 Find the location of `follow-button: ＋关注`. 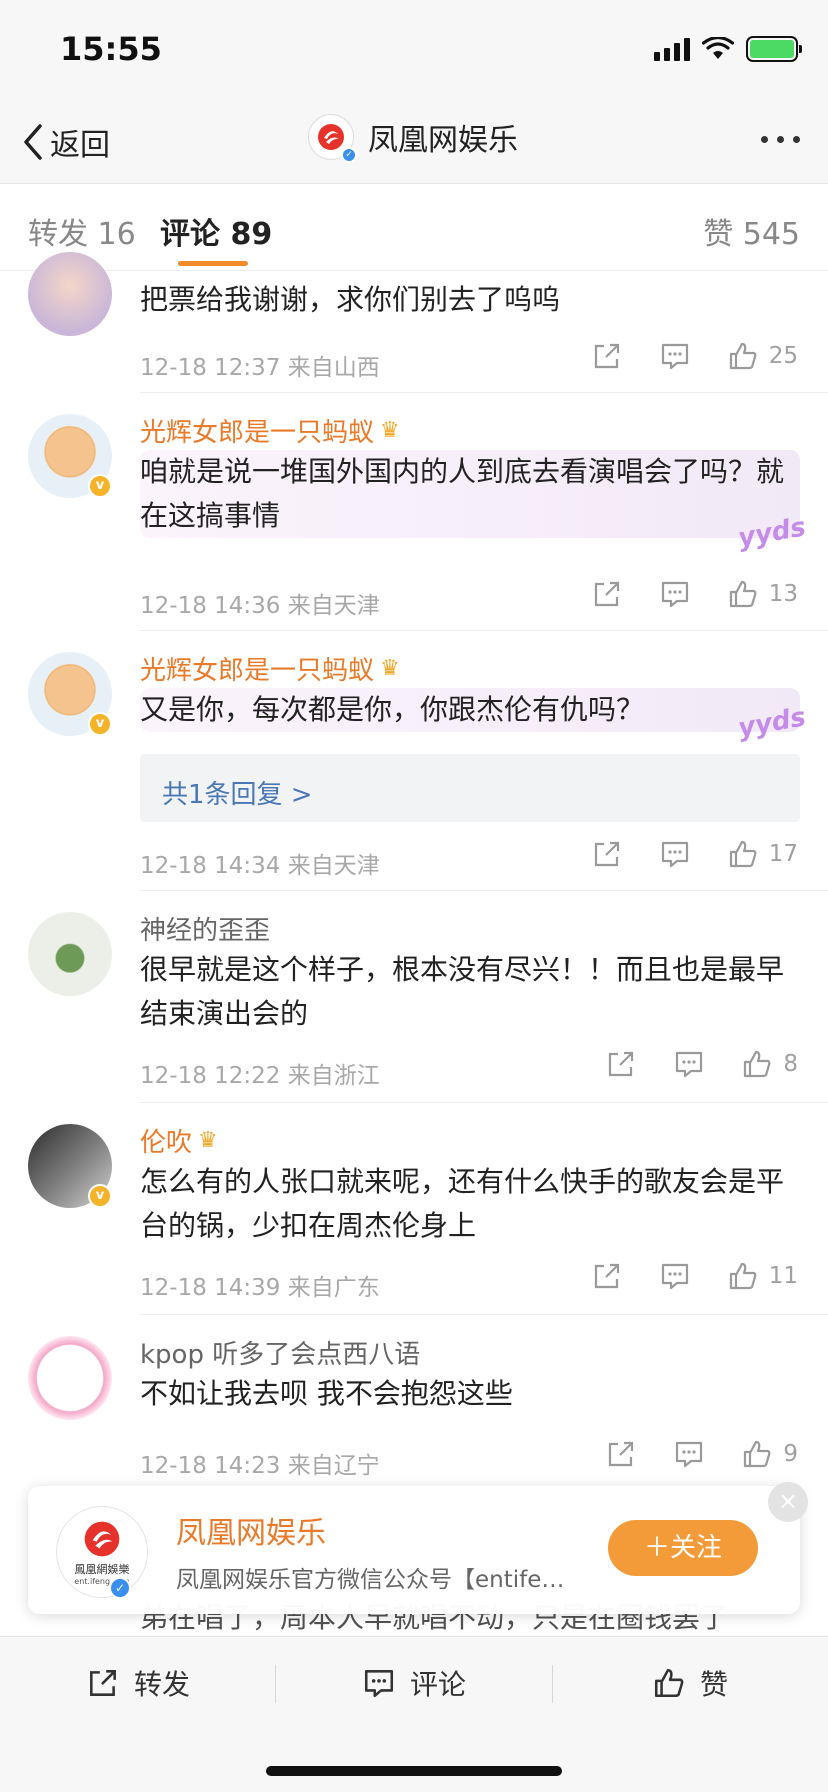

follow-button: ＋关注 is located at coordinates (683, 1548).